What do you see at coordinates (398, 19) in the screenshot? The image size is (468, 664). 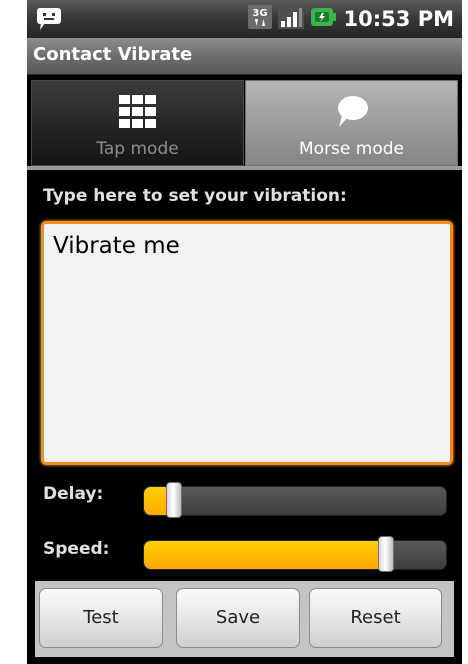 I see `status-clock: 10:53 PM` at bounding box center [398, 19].